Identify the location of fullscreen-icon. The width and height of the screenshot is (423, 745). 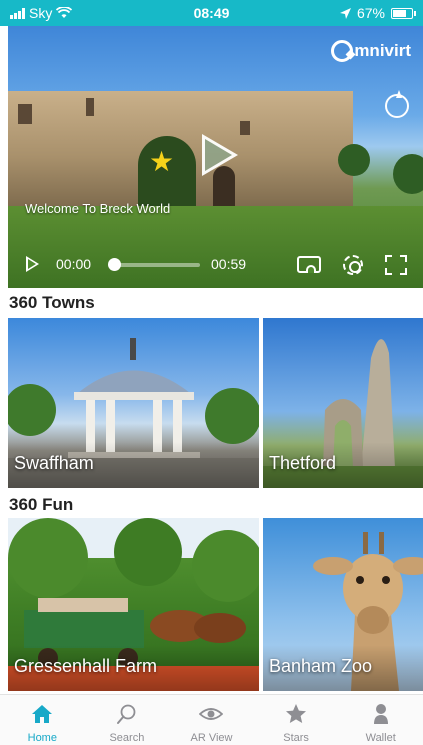
(396, 265).